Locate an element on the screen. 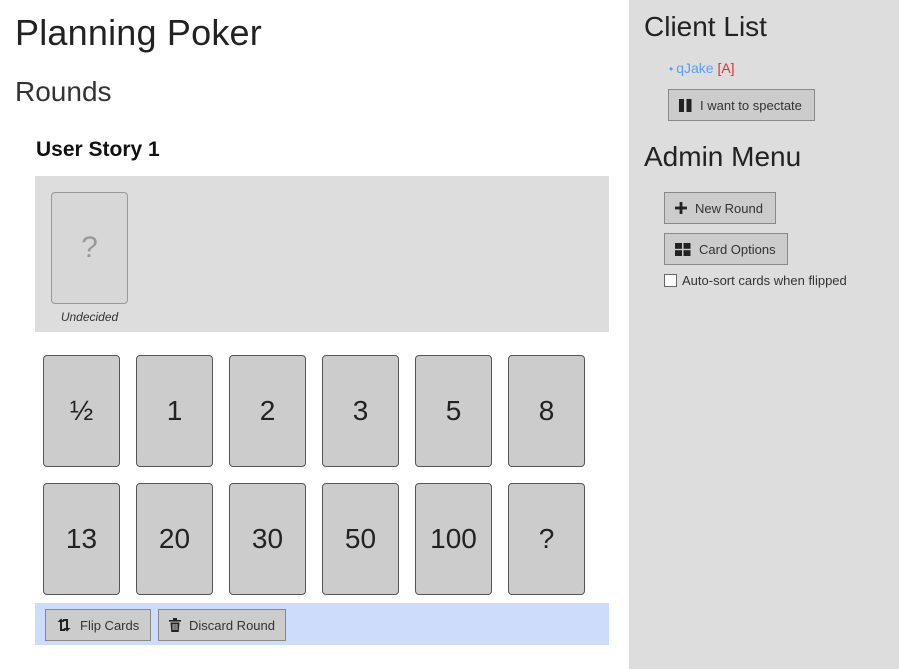 This screenshot has height=669, width=899. deck-card: 20 is located at coordinates (174, 539).